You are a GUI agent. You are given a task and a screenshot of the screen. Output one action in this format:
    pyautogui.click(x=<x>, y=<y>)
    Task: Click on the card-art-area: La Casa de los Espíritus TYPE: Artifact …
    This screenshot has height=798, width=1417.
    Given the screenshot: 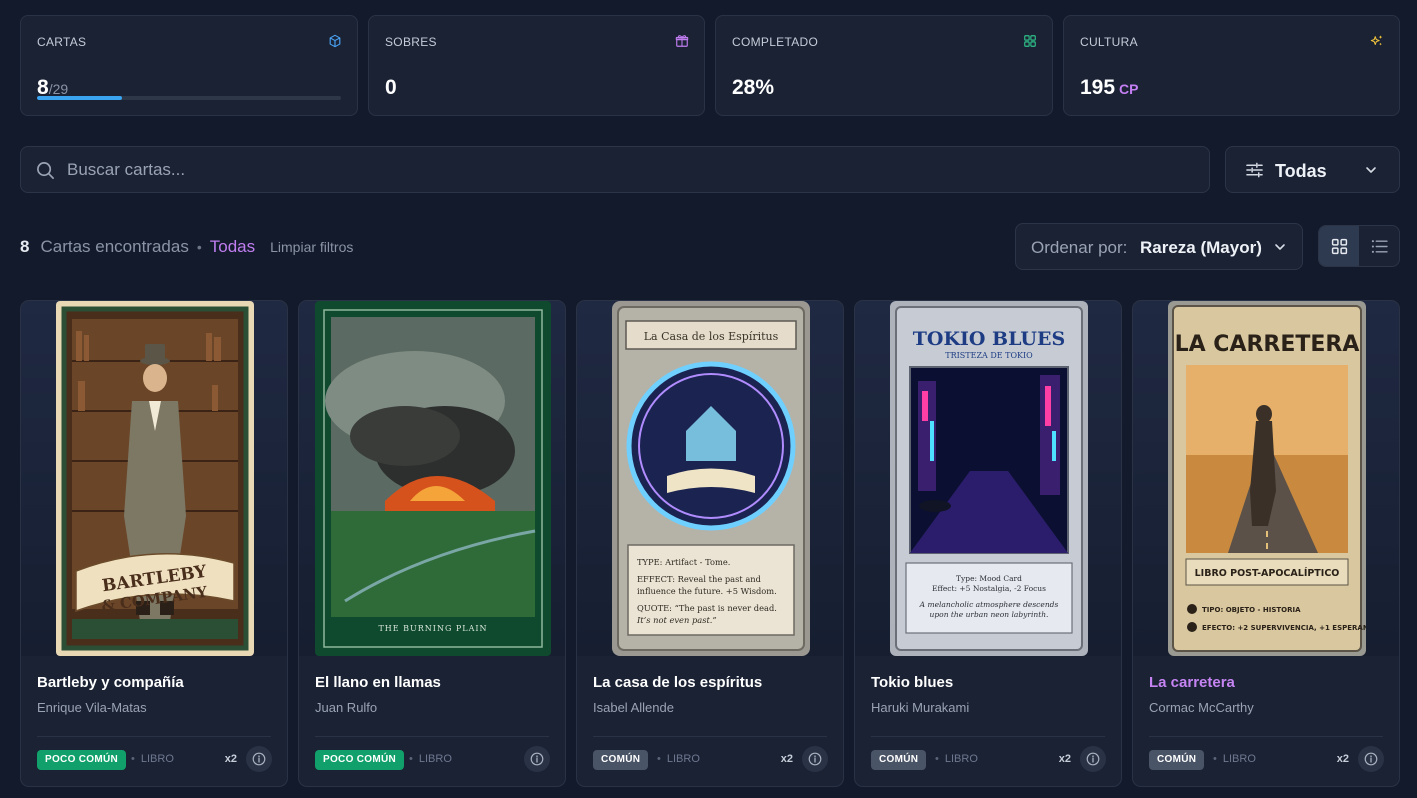 What is the action you would take?
    pyautogui.click(x=710, y=478)
    